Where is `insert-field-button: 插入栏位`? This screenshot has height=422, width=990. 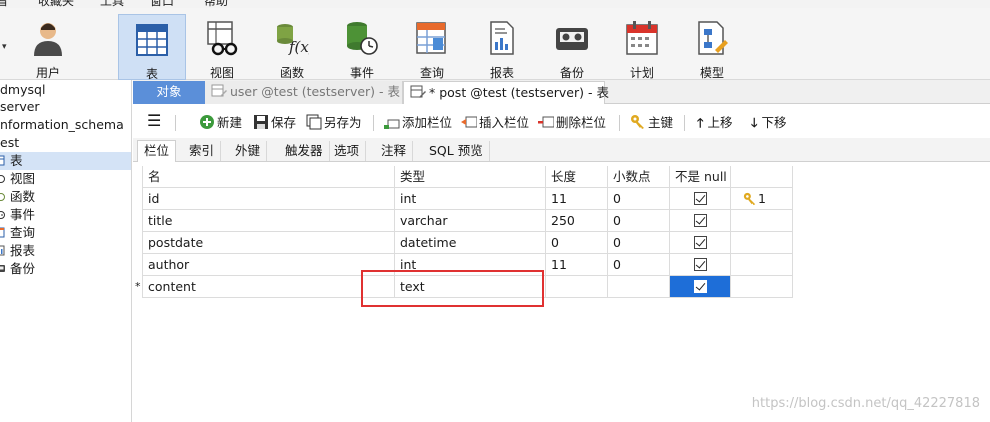 insert-field-button: 插入栏位 is located at coordinates (495, 123).